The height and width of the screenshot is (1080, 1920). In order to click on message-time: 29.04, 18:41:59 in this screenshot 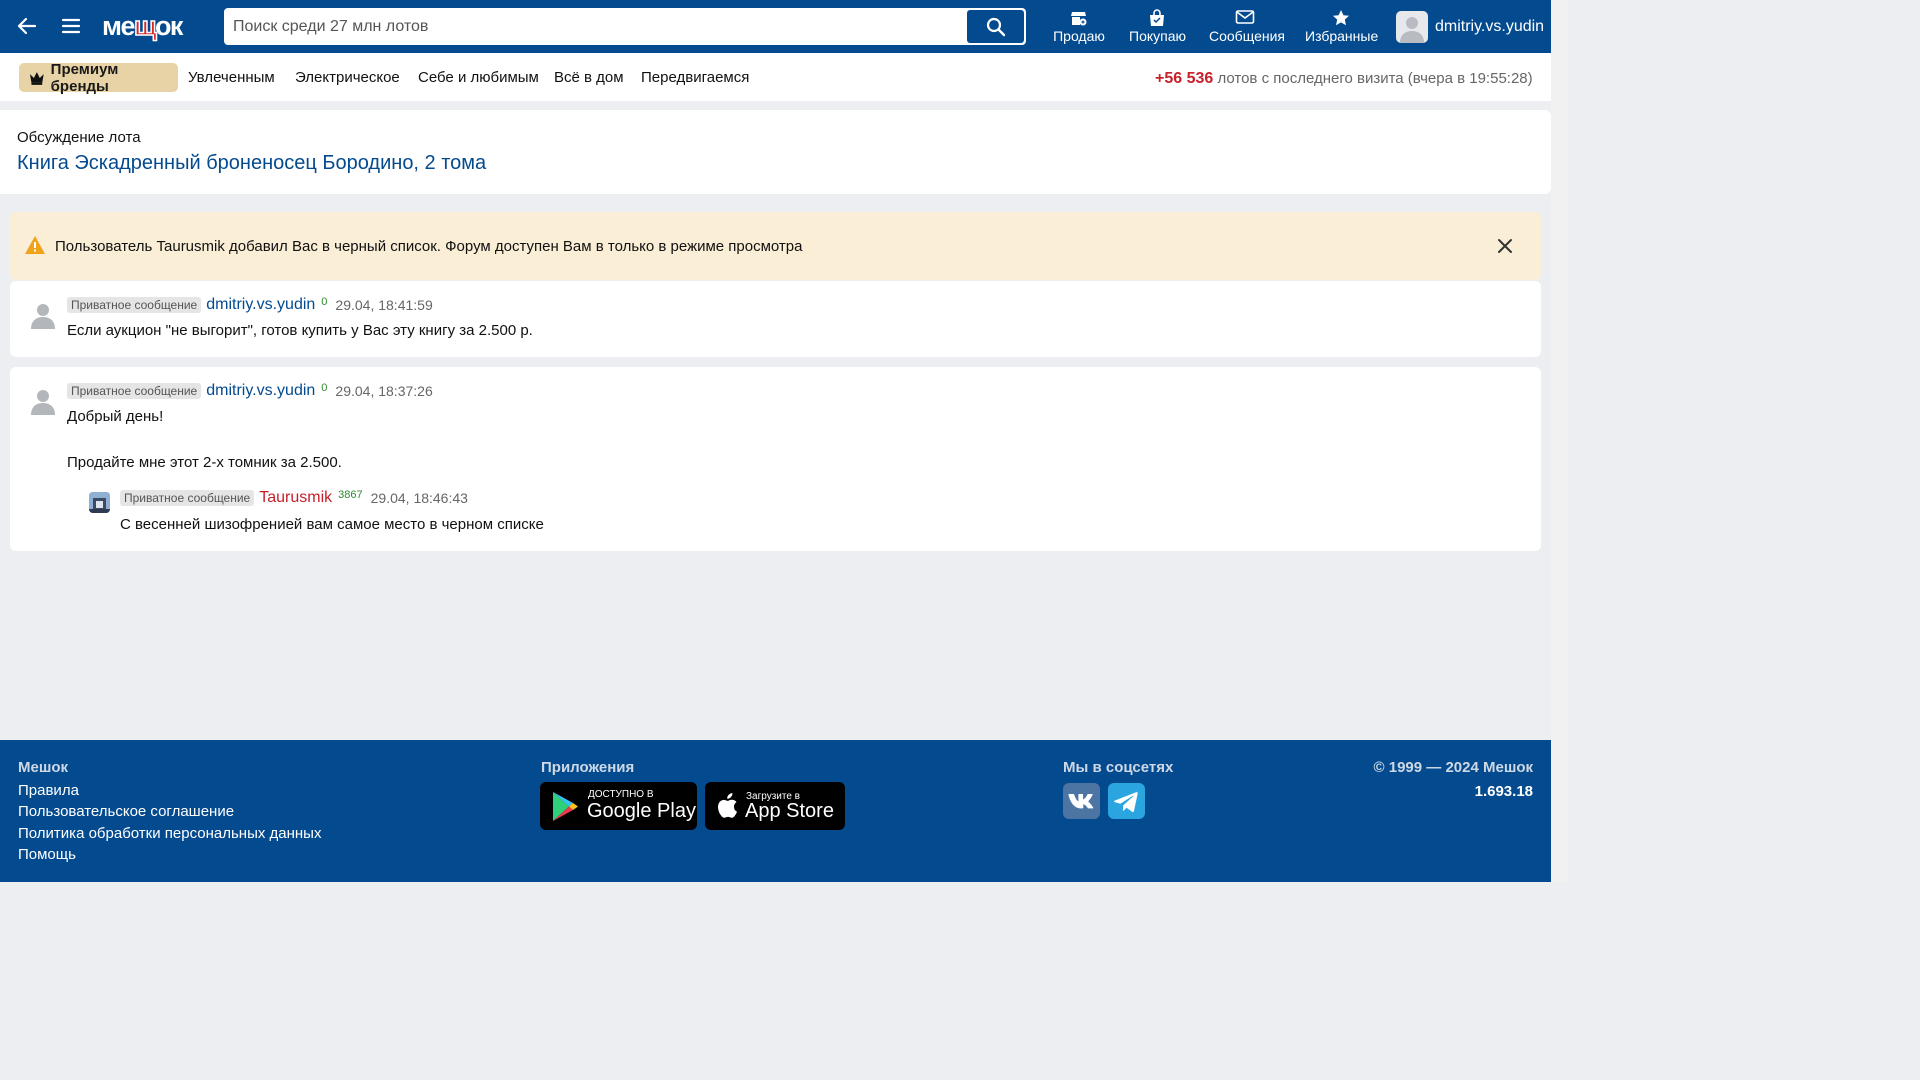, I will do `click(384, 305)`.